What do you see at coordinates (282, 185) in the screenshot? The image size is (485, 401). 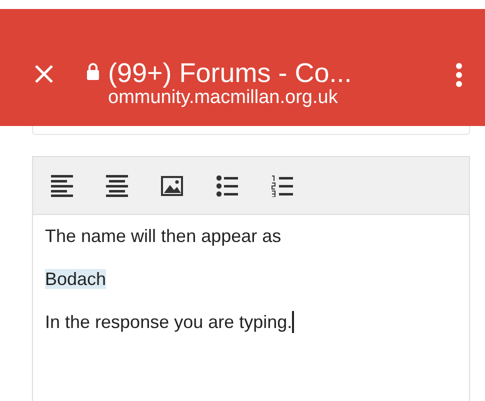 I see `numbered-list-icon` at bounding box center [282, 185].